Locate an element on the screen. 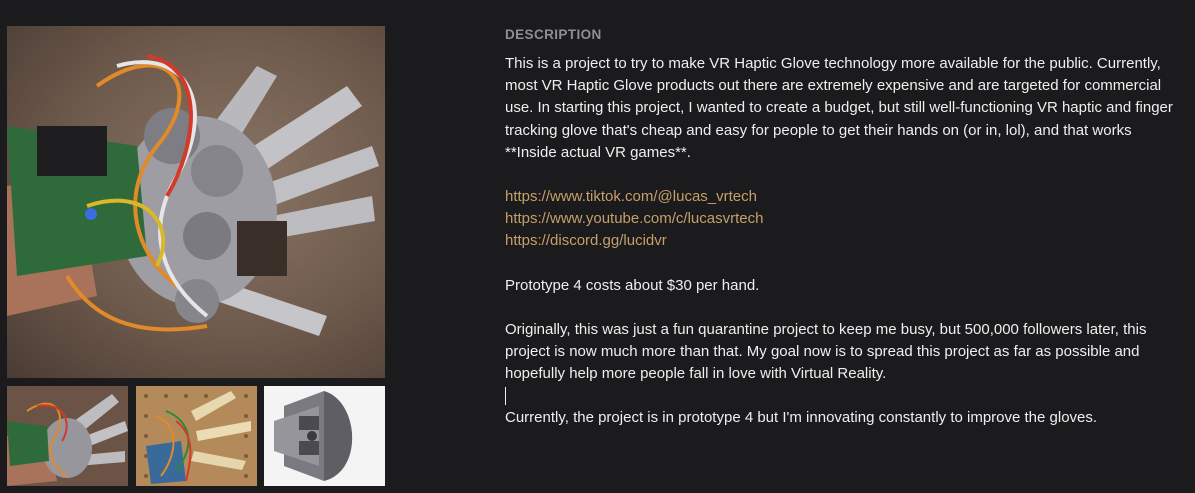 This screenshot has width=1195, height=493. glove-photo-thumbnail is located at coordinates (67, 436).